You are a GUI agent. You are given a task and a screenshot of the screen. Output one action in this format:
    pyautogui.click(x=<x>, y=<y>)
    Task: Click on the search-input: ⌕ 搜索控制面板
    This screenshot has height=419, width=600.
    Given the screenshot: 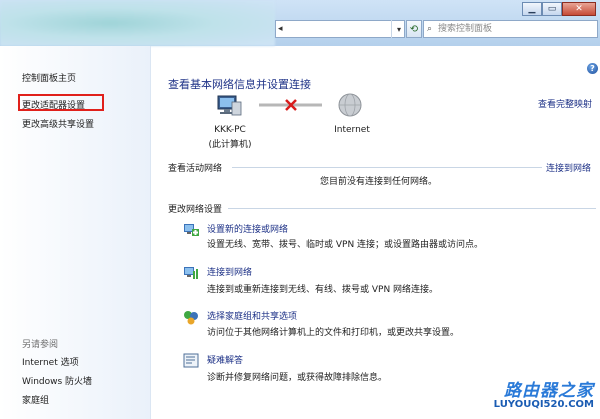 What is the action you would take?
    pyautogui.click(x=510, y=29)
    